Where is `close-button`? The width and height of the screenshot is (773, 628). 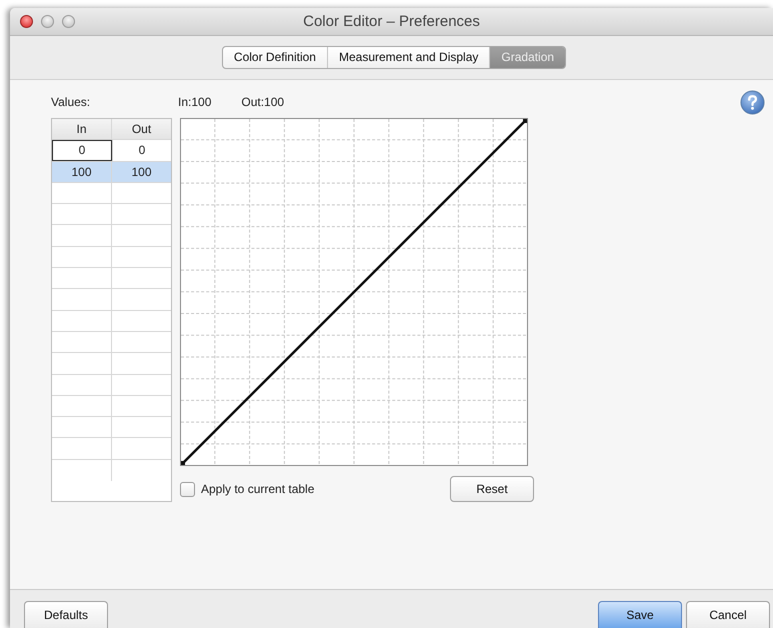 close-button is located at coordinates (26, 21).